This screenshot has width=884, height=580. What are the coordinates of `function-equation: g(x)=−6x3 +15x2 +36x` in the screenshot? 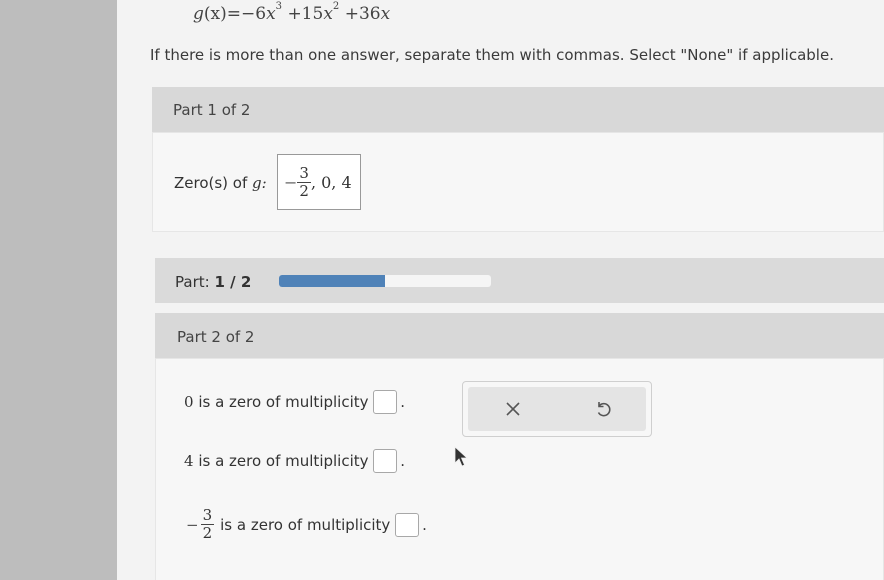 It's located at (292, 12).